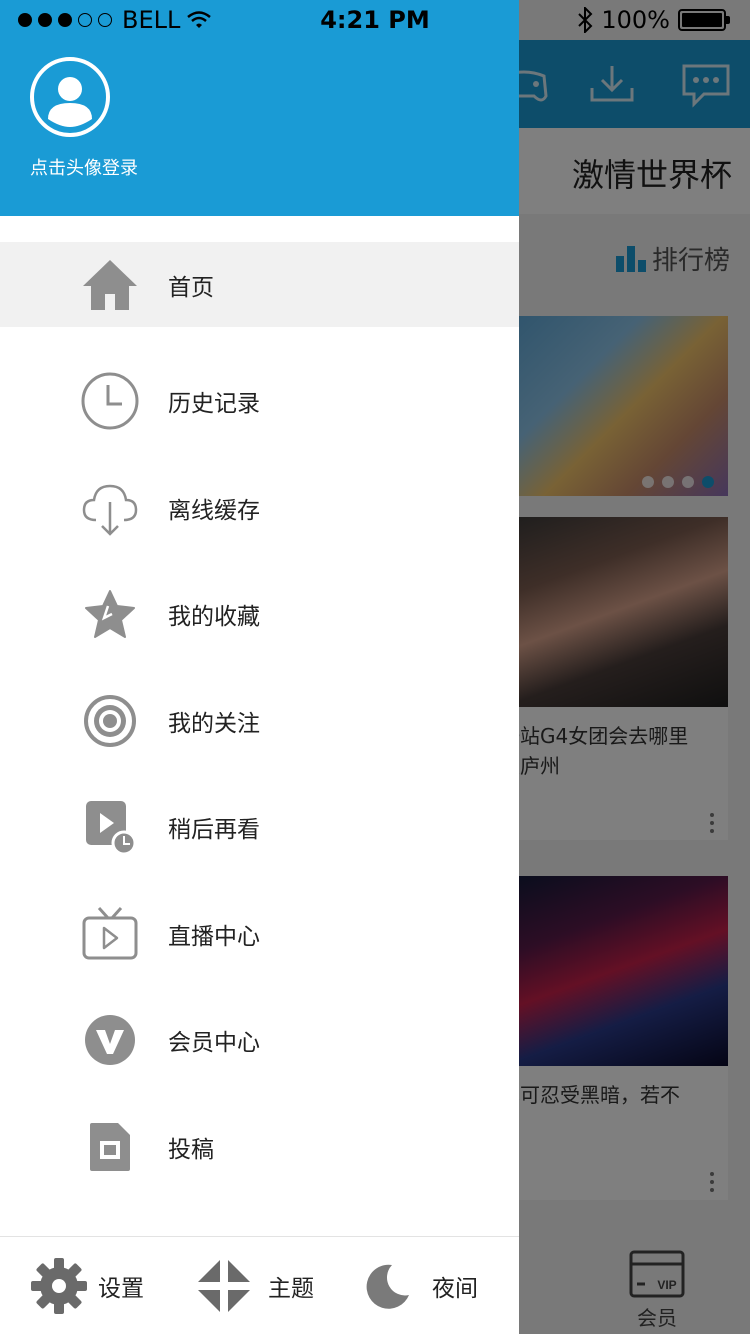 Image resolution: width=750 pixels, height=1334 pixels. What do you see at coordinates (110, 827) in the screenshot?
I see `play-later-icon` at bounding box center [110, 827].